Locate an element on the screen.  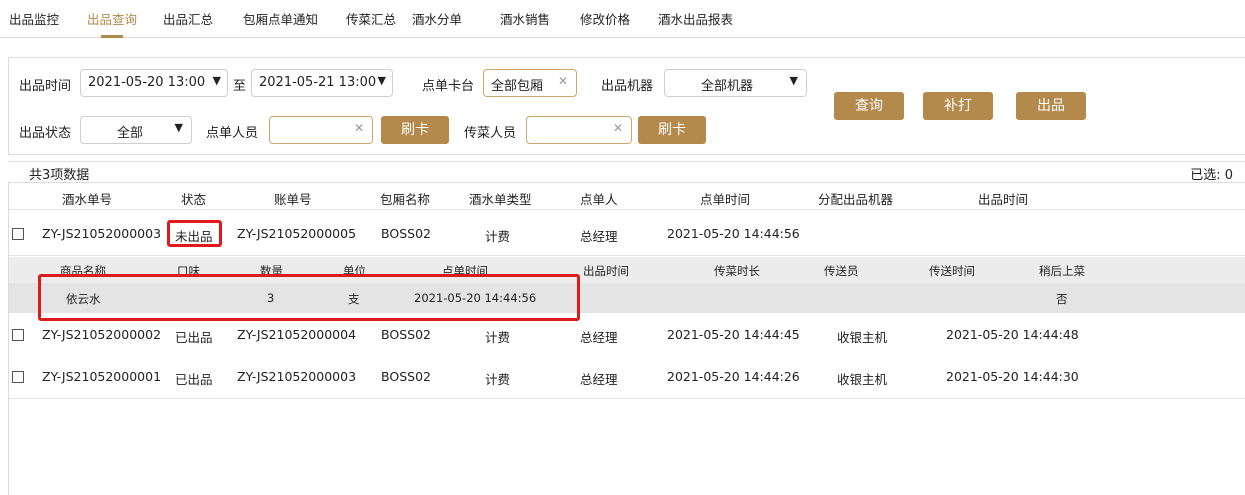
serve-time: 2021-05-20 14:44:48 is located at coordinates (1012, 334).